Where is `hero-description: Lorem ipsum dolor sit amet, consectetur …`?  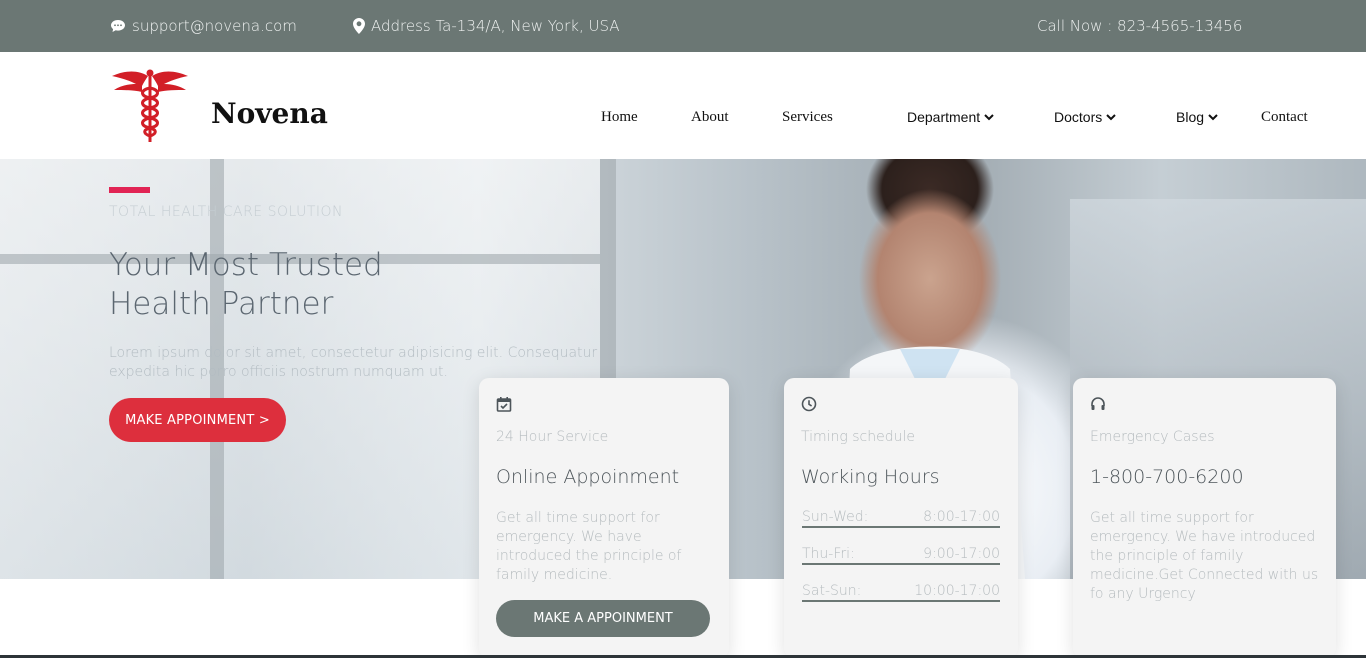 hero-description: Lorem ipsum dolor sit amet, consectetur … is located at coordinates (353, 362).